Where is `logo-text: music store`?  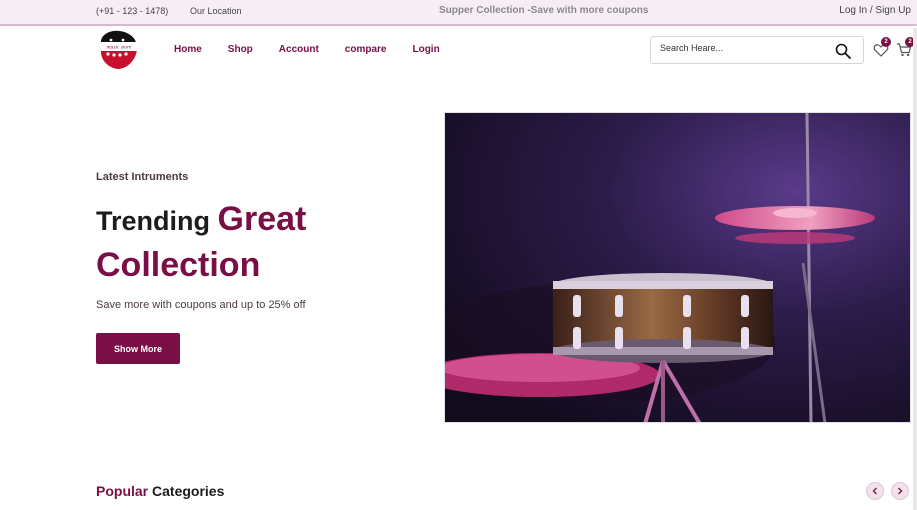 logo-text: music store is located at coordinates (119, 48).